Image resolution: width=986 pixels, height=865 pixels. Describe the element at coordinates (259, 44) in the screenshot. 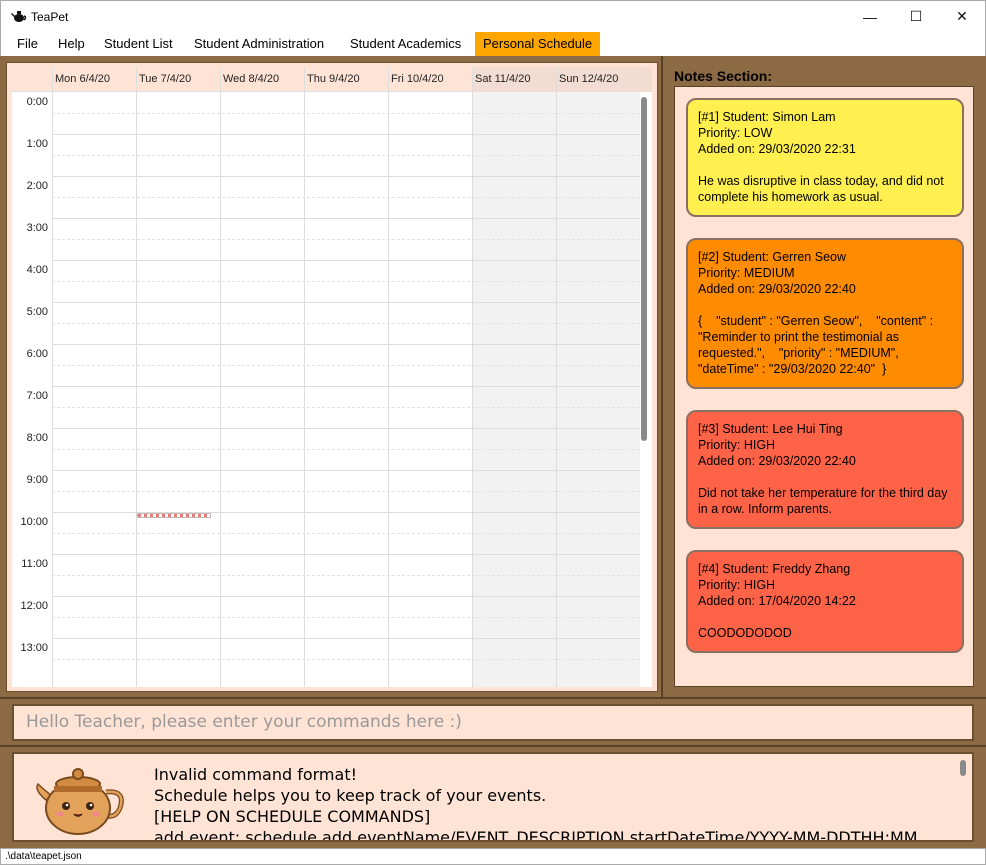

I see `menu-student-administration: Student Administration` at that location.